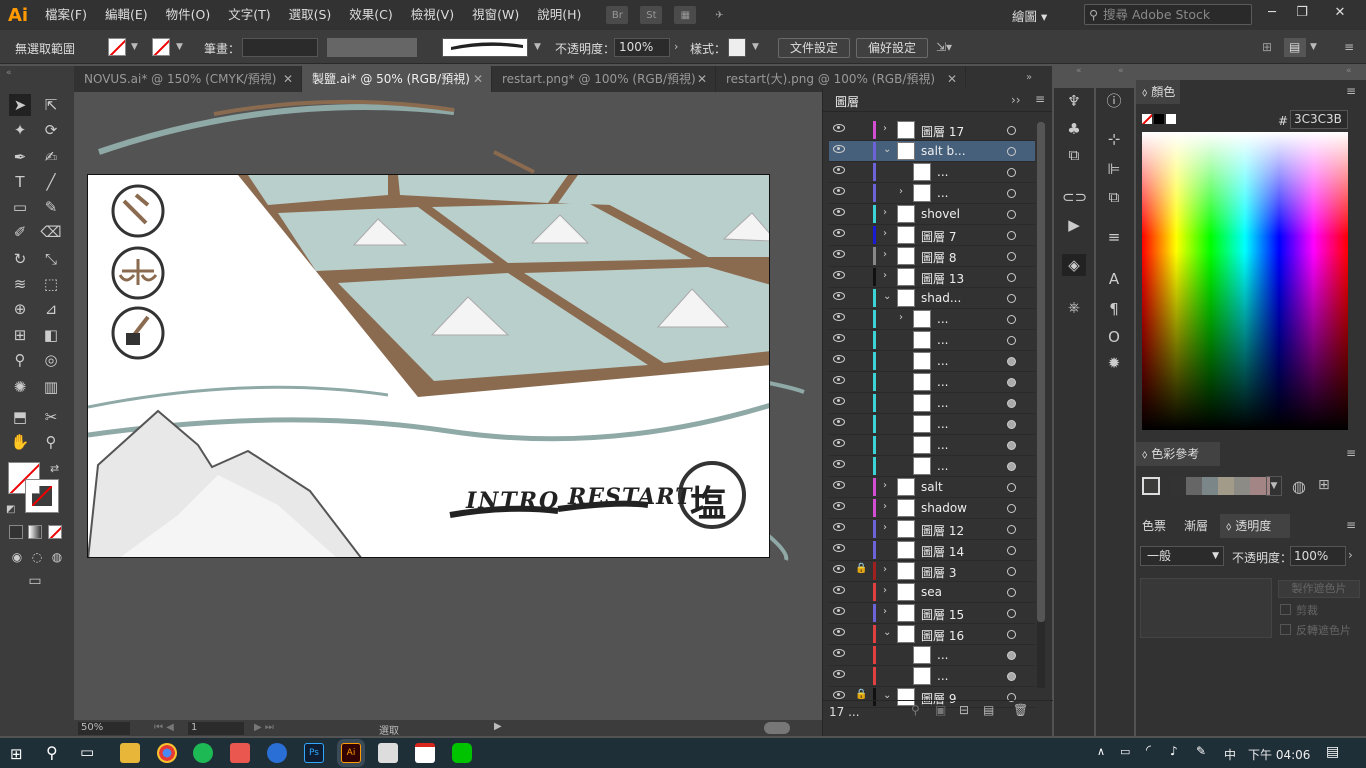 The width and height of the screenshot is (1366, 768). What do you see at coordinates (1147, 119) in the screenshot?
I see `none-swatch` at bounding box center [1147, 119].